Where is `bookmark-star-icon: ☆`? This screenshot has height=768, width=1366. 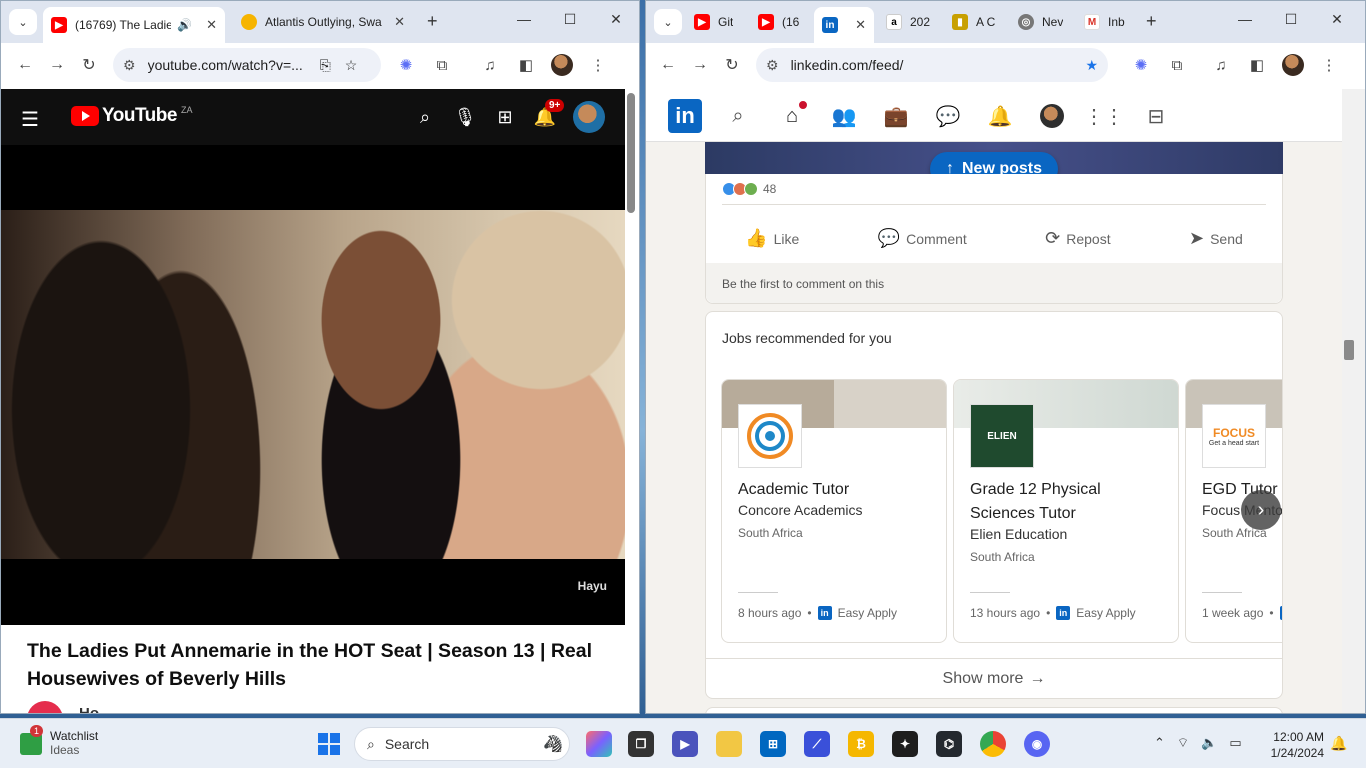 bookmark-star-icon: ☆ is located at coordinates (351, 65).